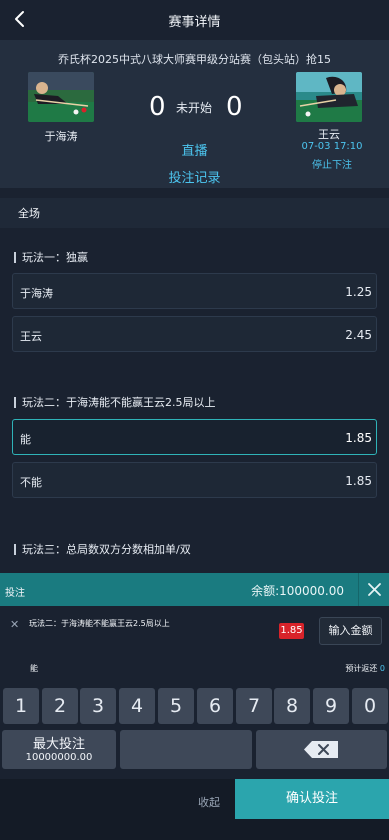 The image size is (389, 840). What do you see at coordinates (297, 591) in the screenshot?
I see `balance: 余额:100000.00` at bounding box center [297, 591].